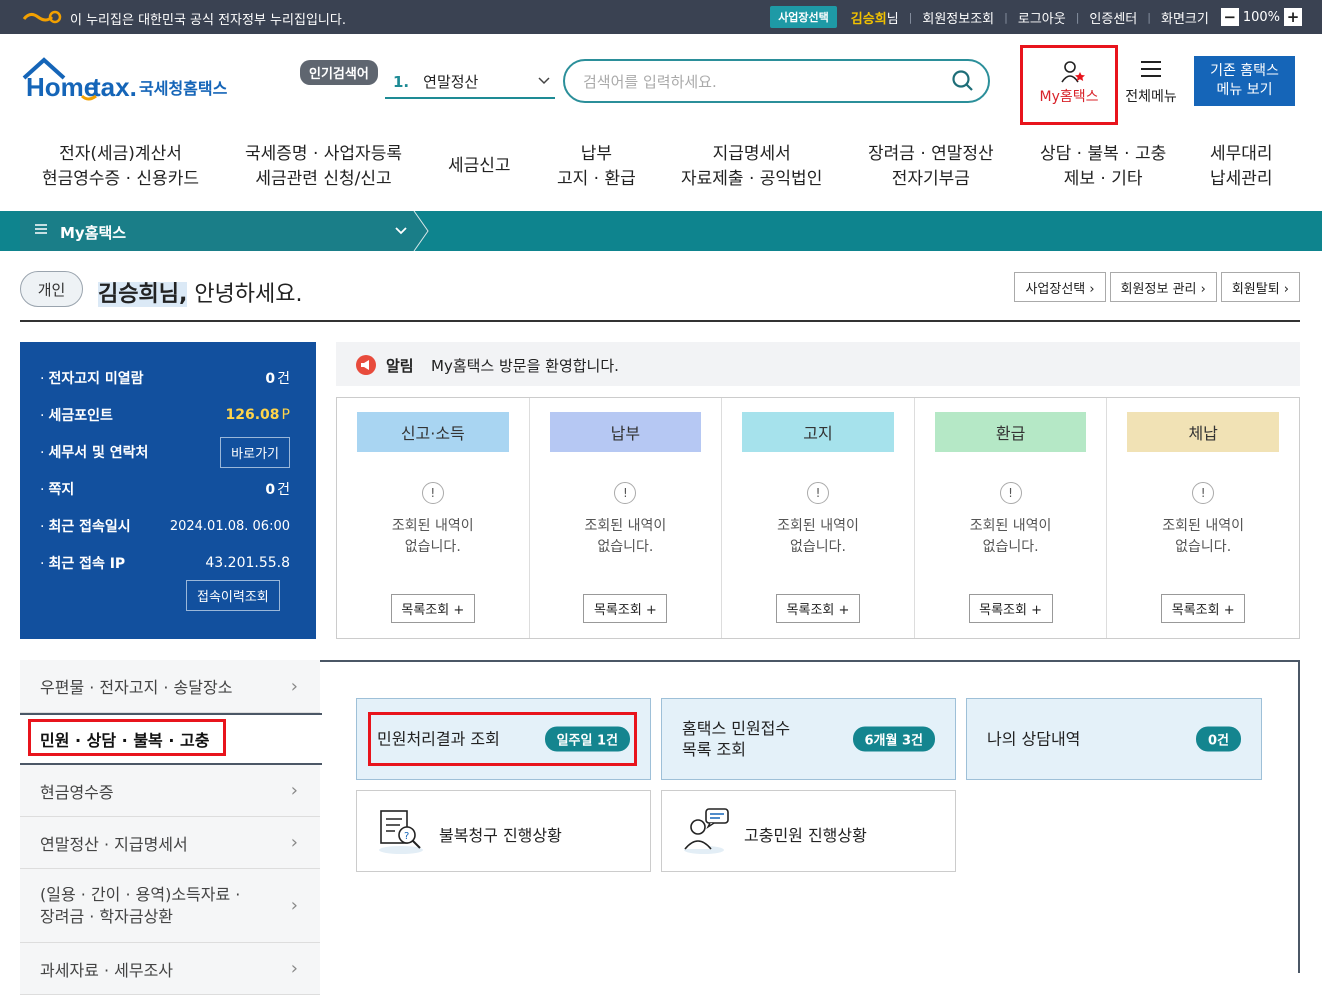 This screenshot has height=995, width=1322. Describe the element at coordinates (255, 452) in the screenshot. I see `shortcut-button: 바로가기` at that location.